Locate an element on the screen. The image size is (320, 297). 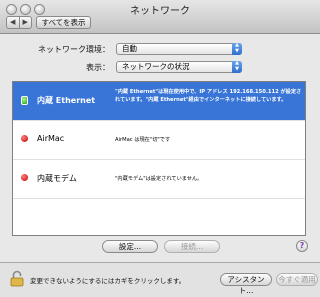
lock-icon is located at coordinates (17, 278).